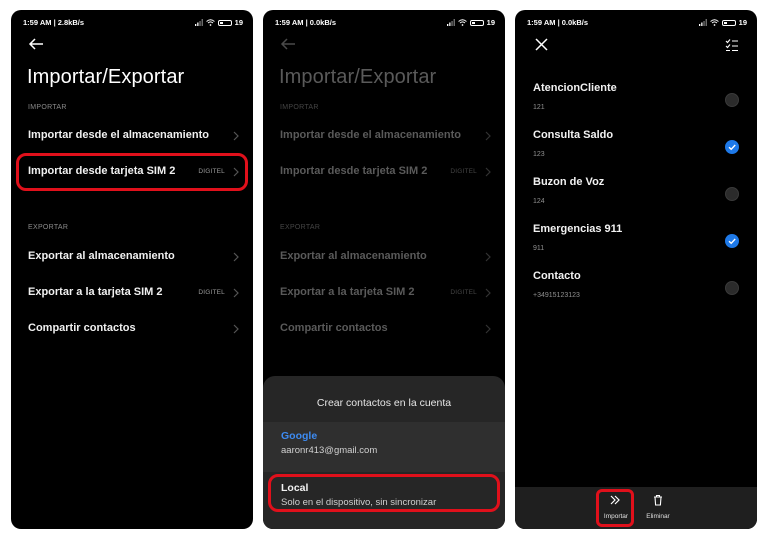 The image size is (768, 540). I want to click on contact-item: Emergencias 911 911, so click(636, 243).